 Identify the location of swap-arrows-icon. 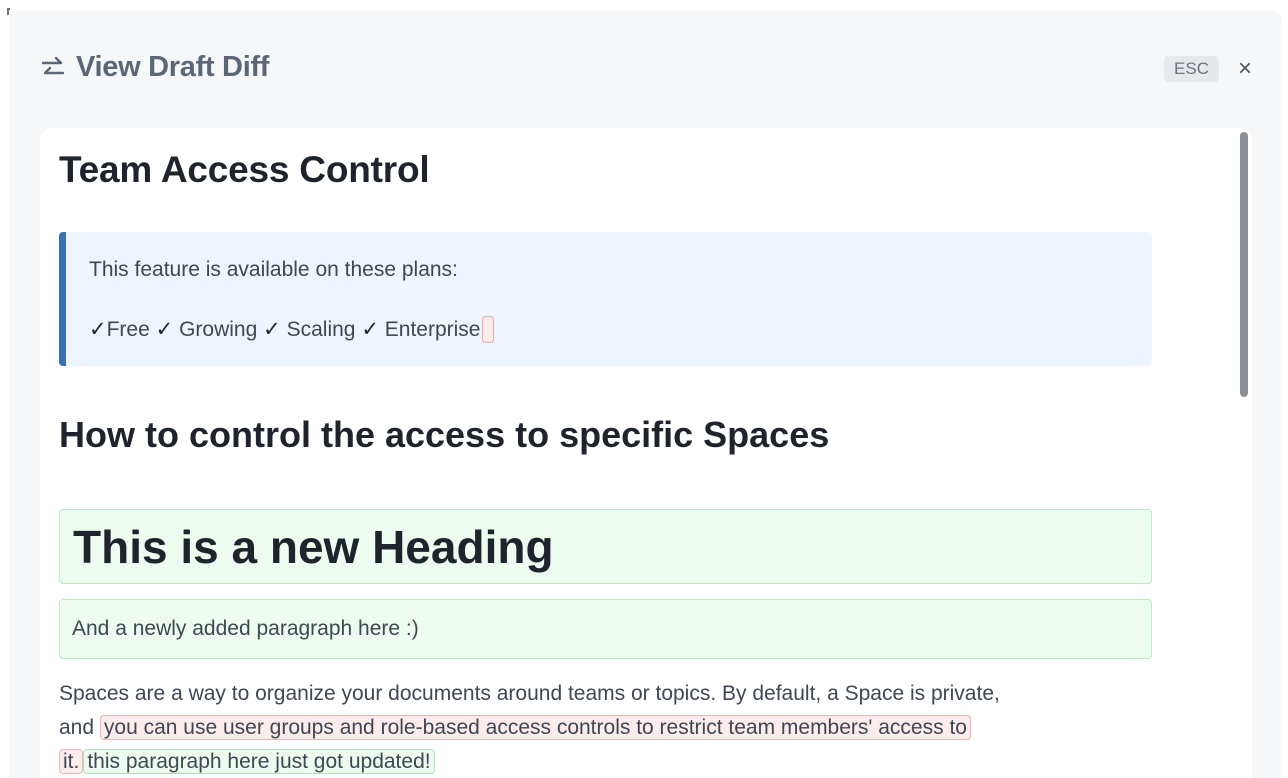
(53, 65).